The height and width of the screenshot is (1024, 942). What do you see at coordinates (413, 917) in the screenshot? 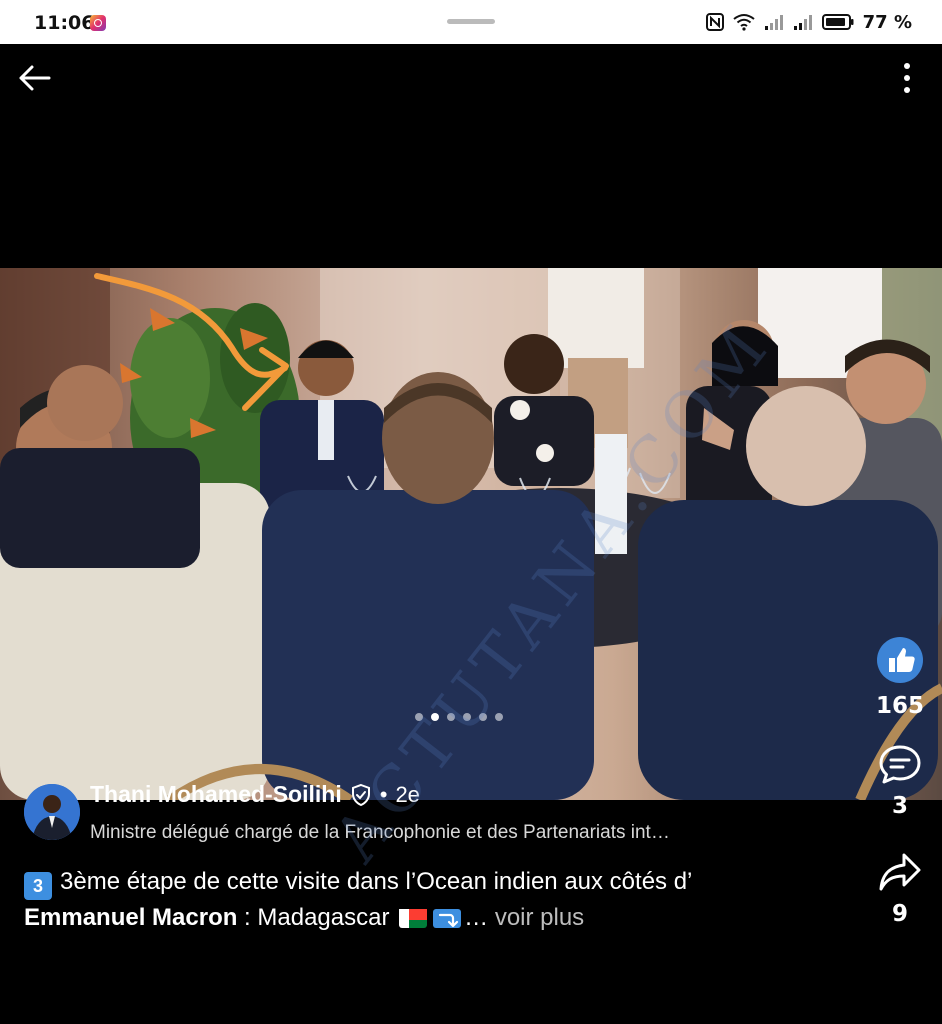
I see `madagascar-flag-icon` at bounding box center [413, 917].